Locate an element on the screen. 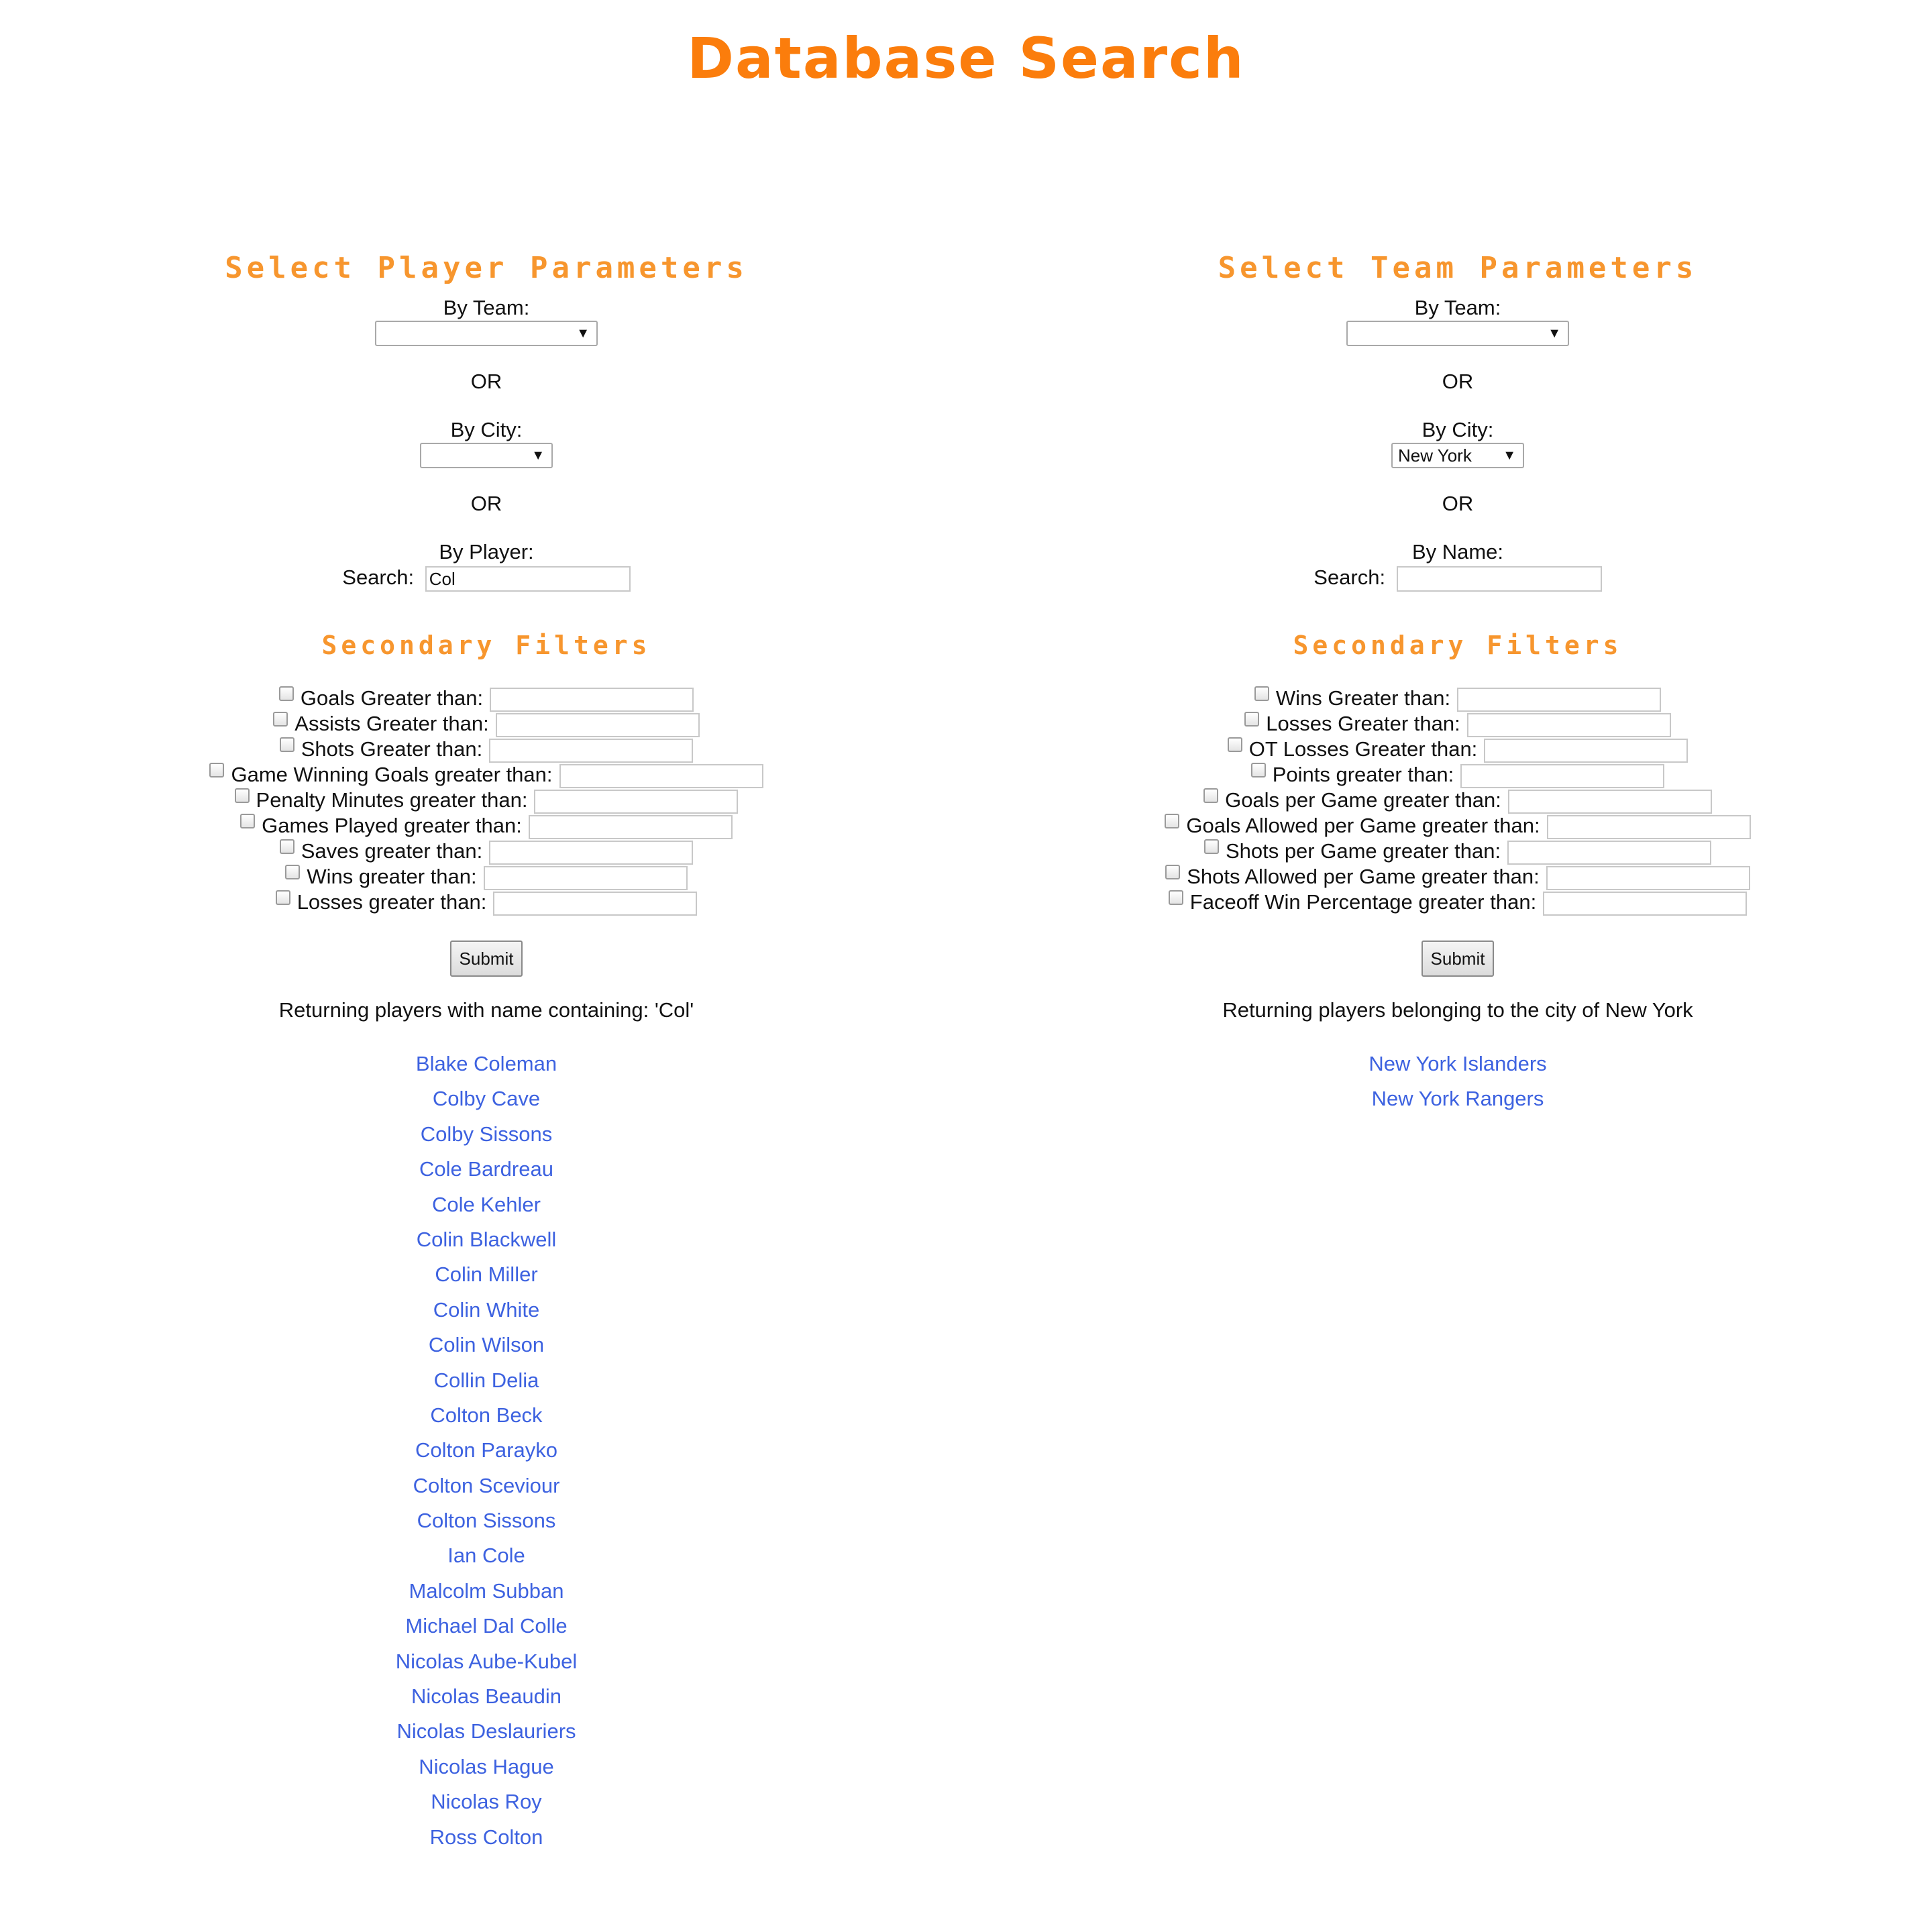  result-link: Colin White is located at coordinates (486, 1310).